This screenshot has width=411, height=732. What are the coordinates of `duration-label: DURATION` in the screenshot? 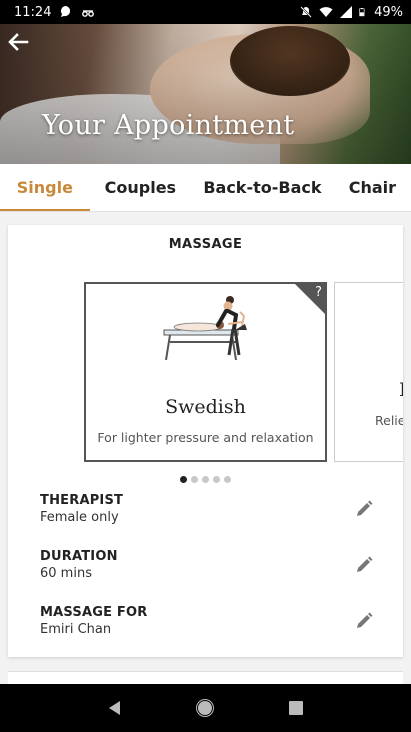 It's located at (79, 556).